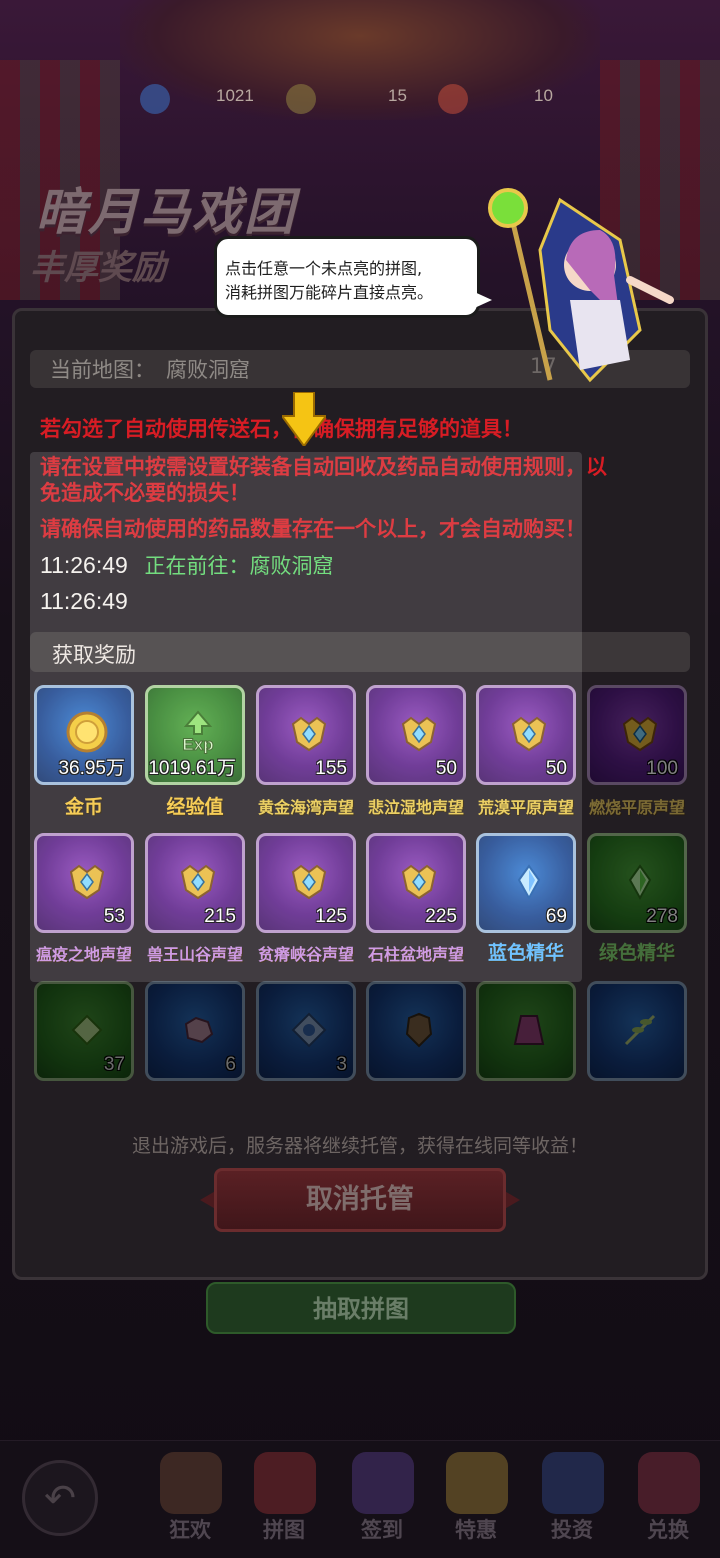  Describe the element at coordinates (145, 493) in the screenshot. I see `log-warning: 免造成不必要的损失！` at that location.